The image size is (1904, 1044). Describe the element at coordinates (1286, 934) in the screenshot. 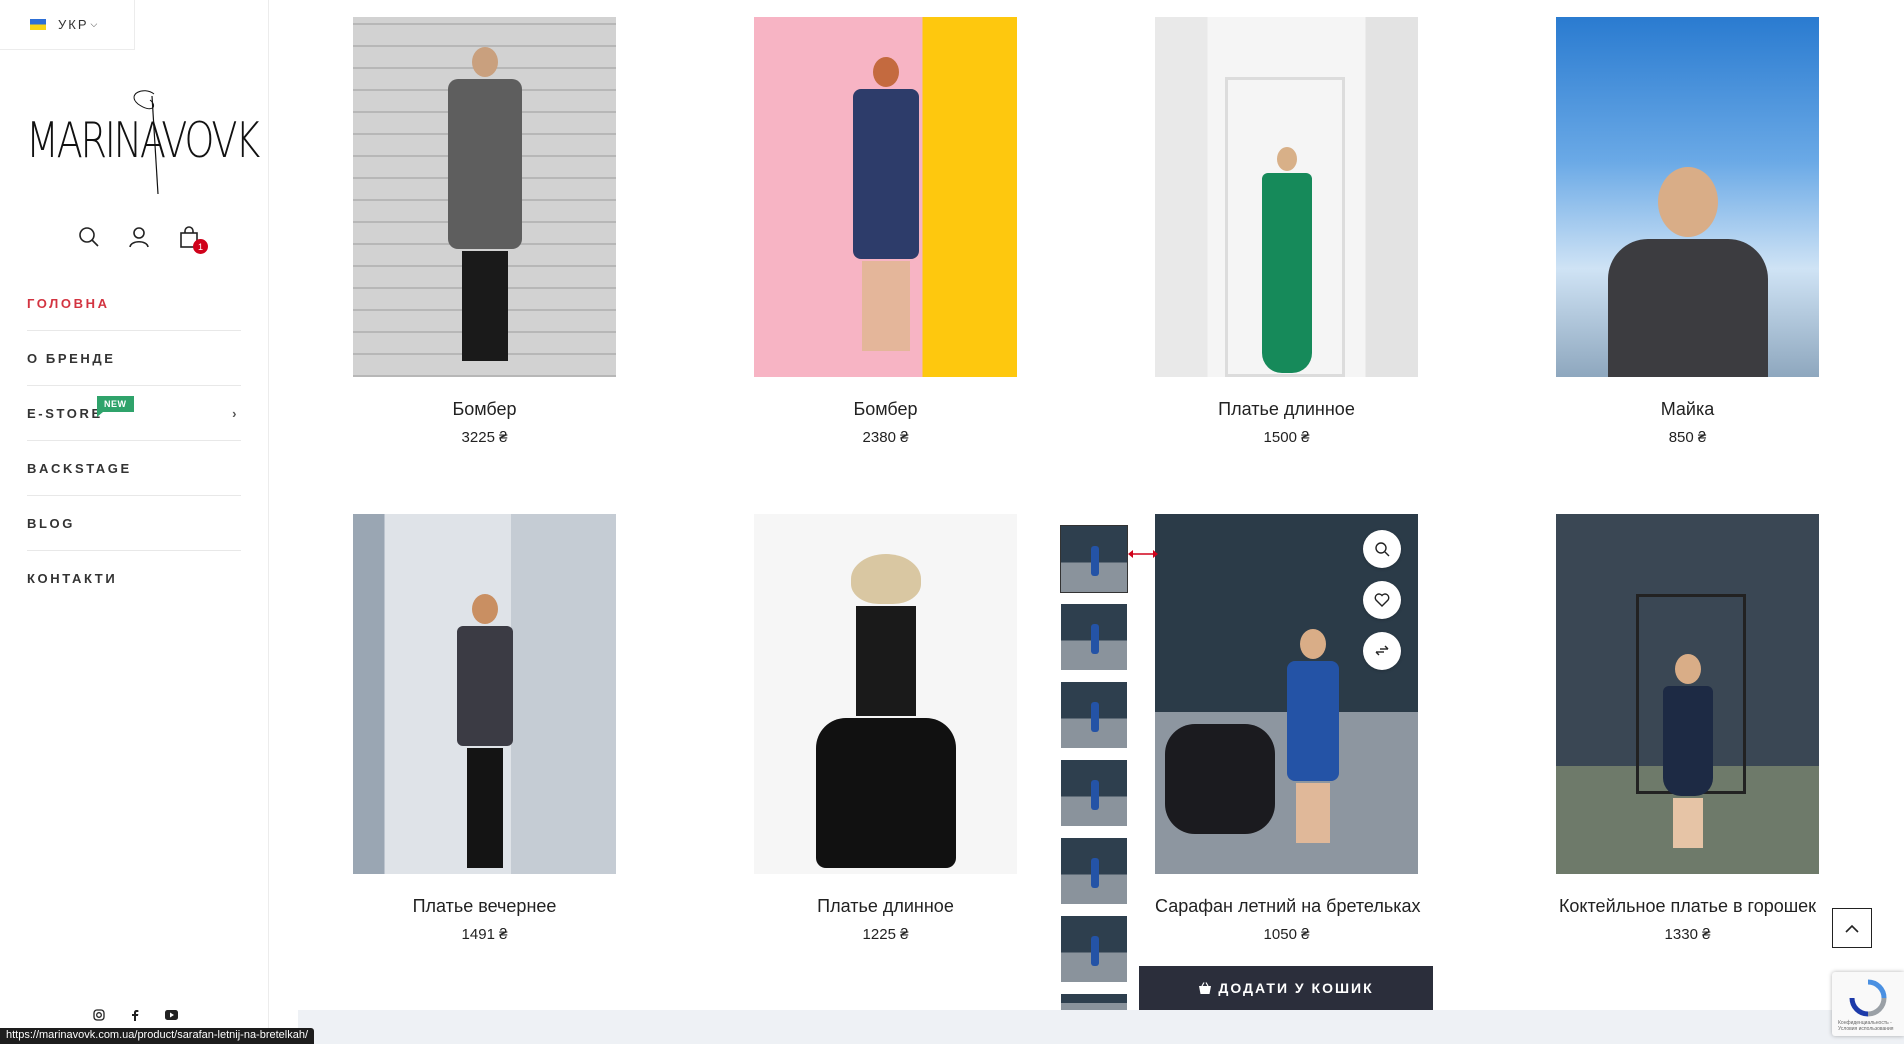

I see `product-price: 1050 ₴` at that location.